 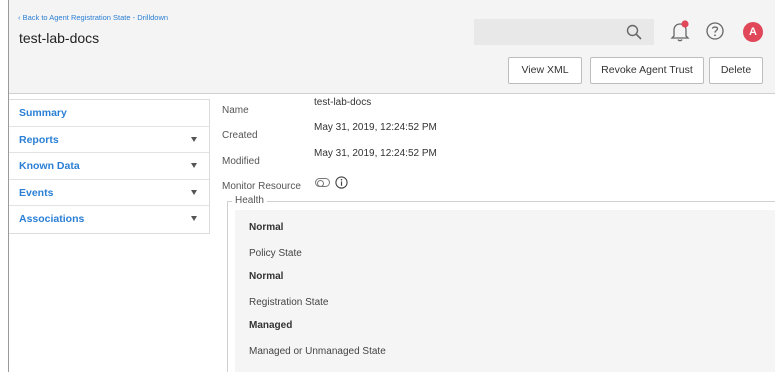 I want to click on search-input, so click(x=564, y=32).